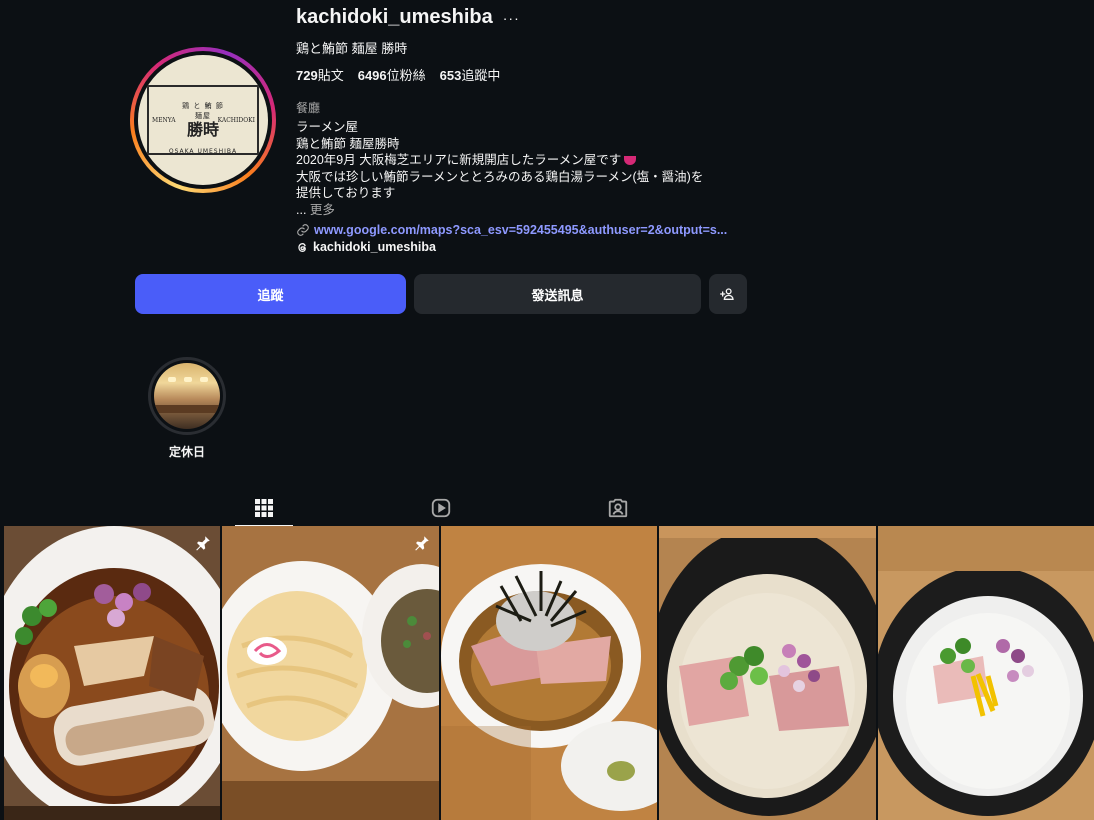 The image size is (1094, 820). Describe the element at coordinates (352, 48) in the screenshot. I see `full-name: 鶏と鮪節 麺屋 勝時` at that location.